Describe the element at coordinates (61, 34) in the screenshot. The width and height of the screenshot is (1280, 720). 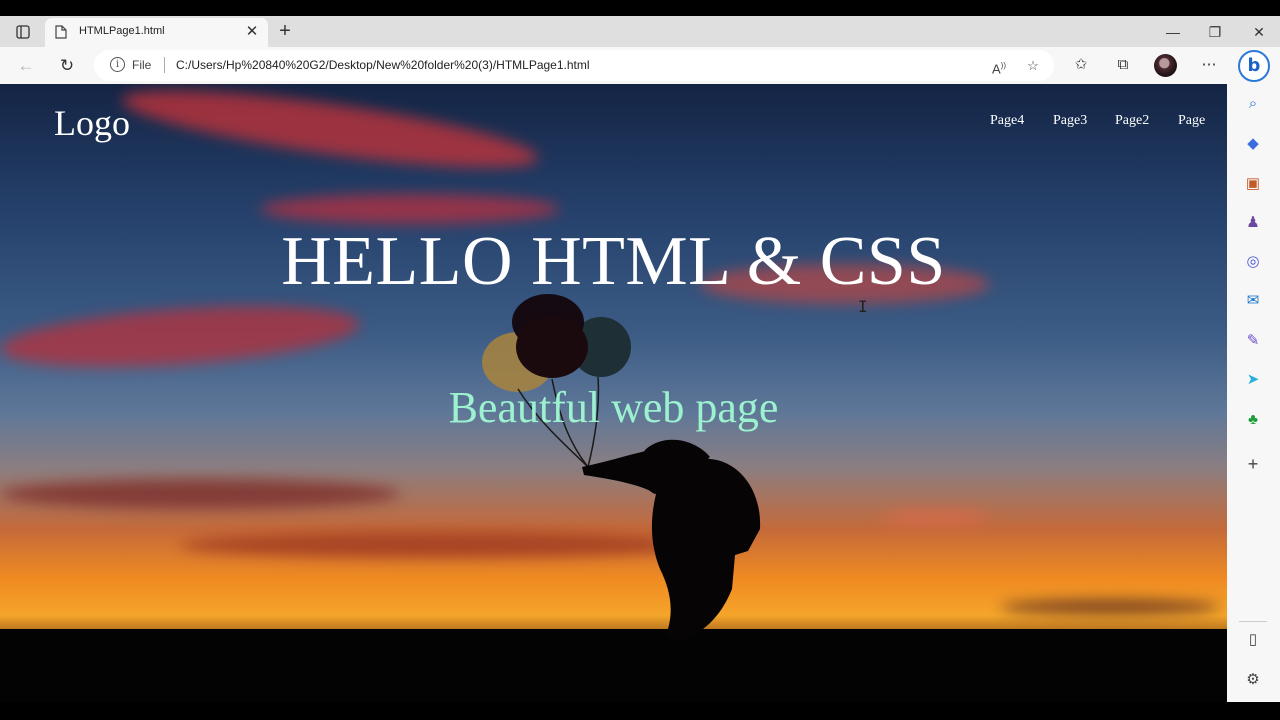
I see `page-file-icon` at that location.